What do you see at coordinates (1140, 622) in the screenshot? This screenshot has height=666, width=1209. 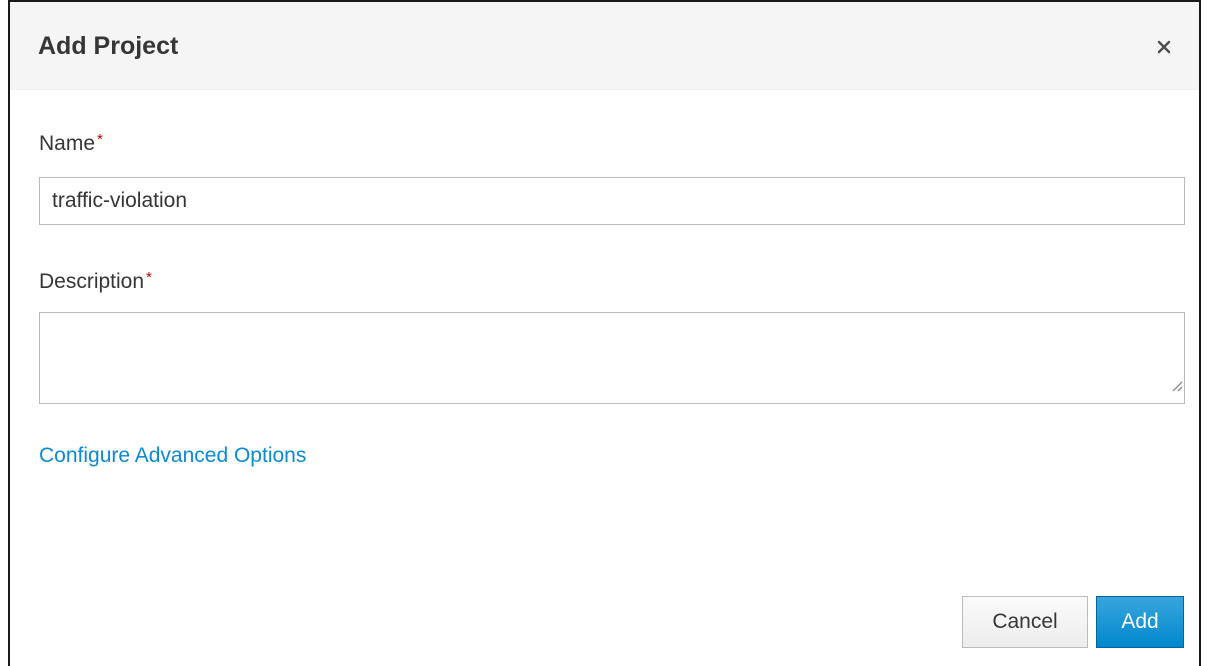 I see `add-button: Add` at bounding box center [1140, 622].